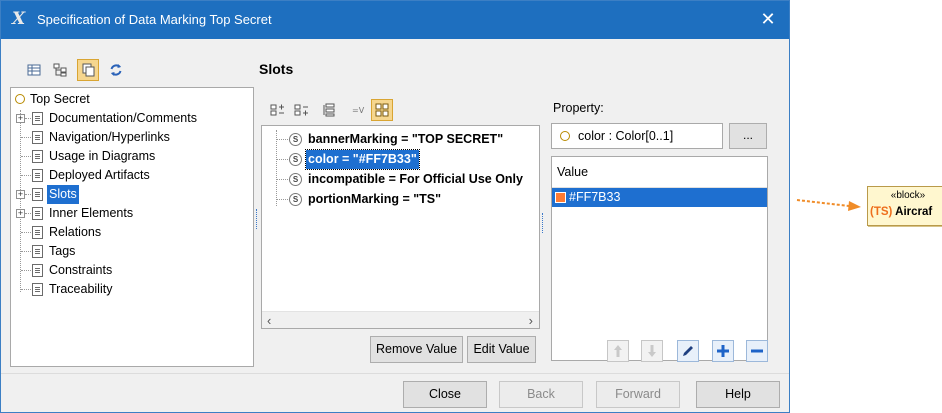  I want to click on block-stereotype: «block», so click(908, 195).